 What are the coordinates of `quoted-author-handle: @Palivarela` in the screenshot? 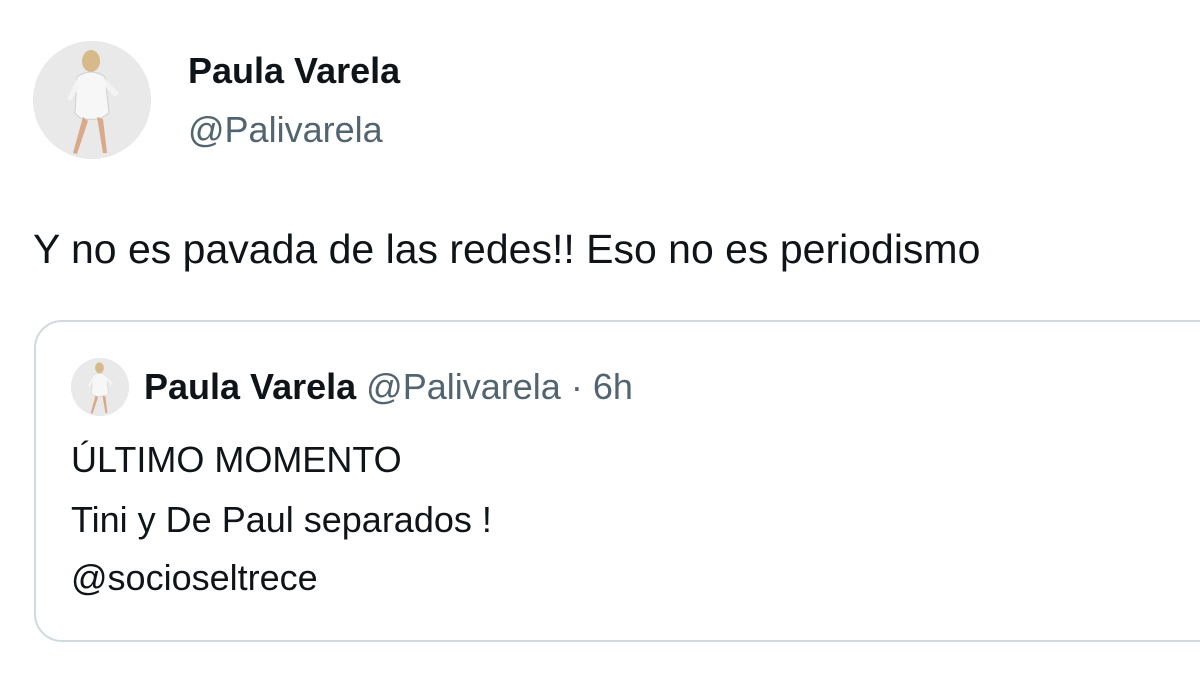 It's located at (463, 386).